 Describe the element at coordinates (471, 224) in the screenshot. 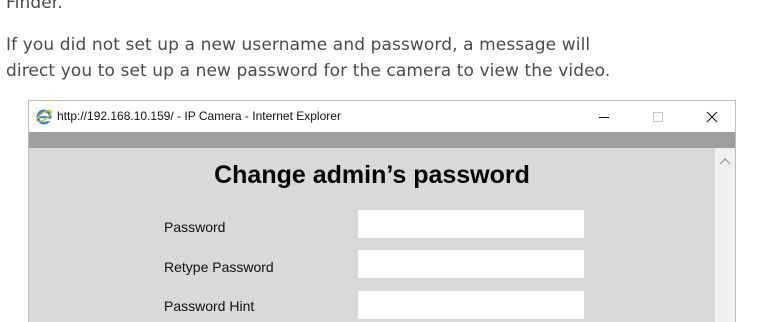

I see `password-field` at that location.